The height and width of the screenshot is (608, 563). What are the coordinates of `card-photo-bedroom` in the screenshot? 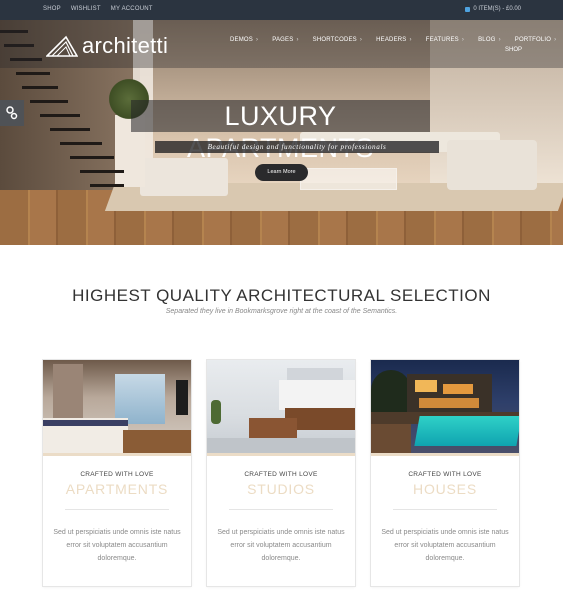 It's located at (117, 406).